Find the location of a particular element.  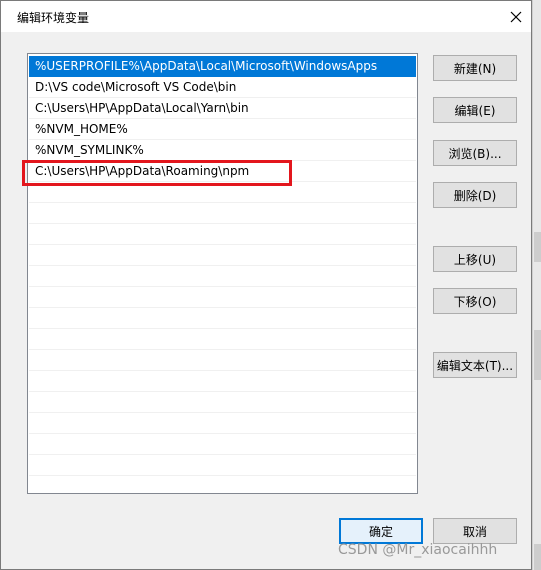

edit-button: 编辑(E) is located at coordinates (475, 110).